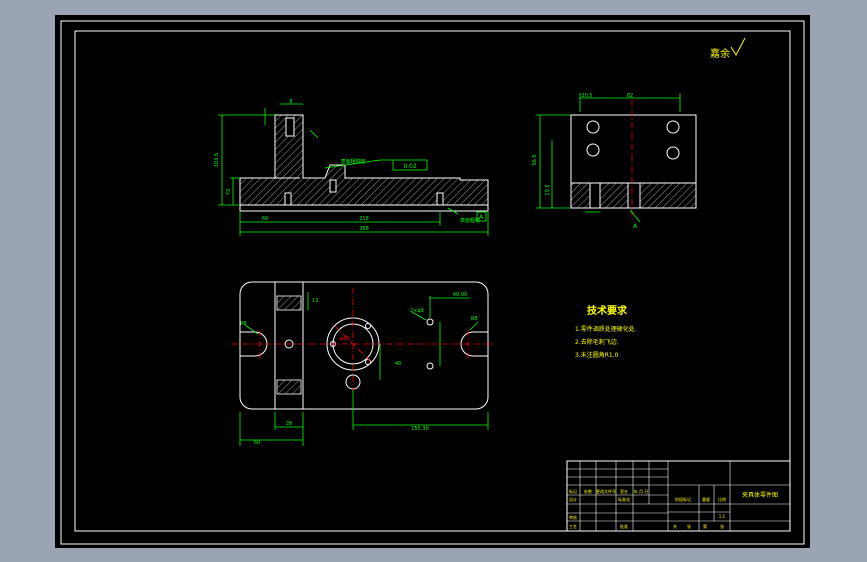 The height and width of the screenshot is (562, 867). What do you see at coordinates (243, 324) in the screenshot?
I see `top-slot-label-left: R8` at bounding box center [243, 324].